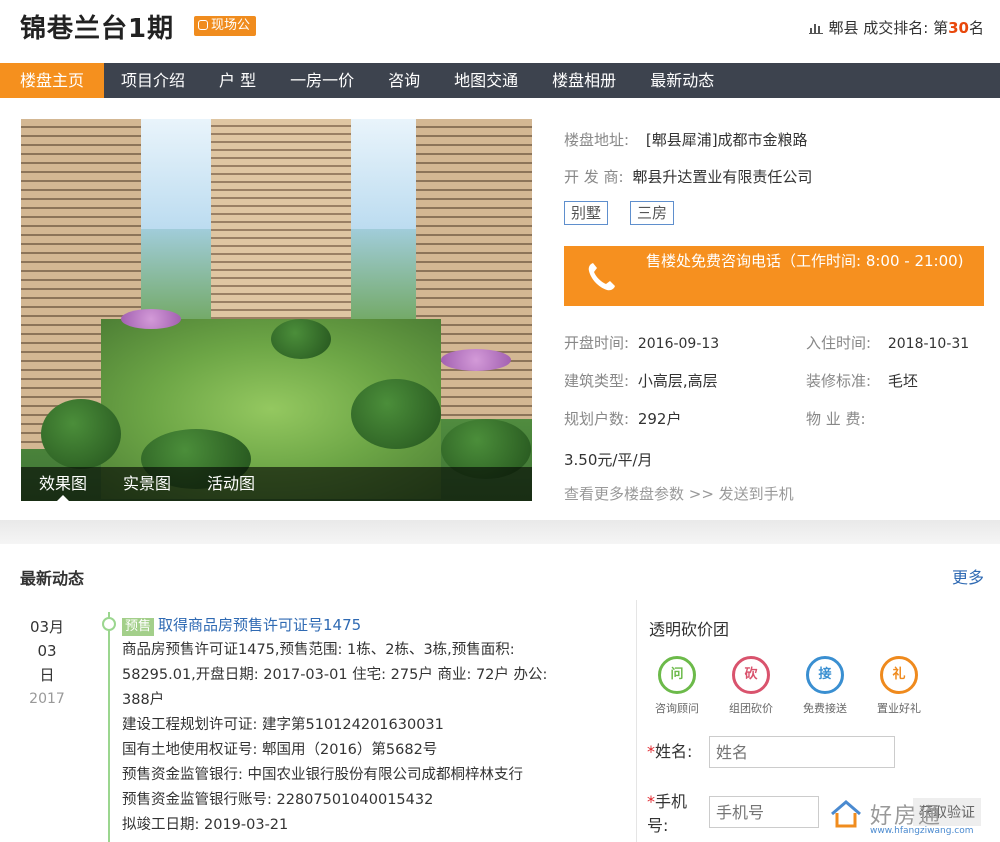 The image size is (1000, 842). Describe the element at coordinates (902, 381) in the screenshot. I see `decoration-value: 毛坯` at that location.